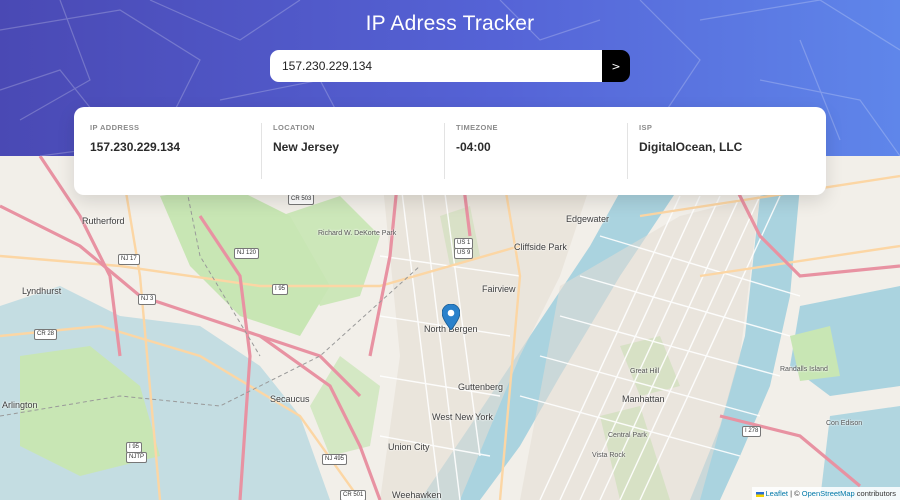  Describe the element at coordinates (875, 493) in the screenshot. I see `attribution-suffix: contributors` at that location.